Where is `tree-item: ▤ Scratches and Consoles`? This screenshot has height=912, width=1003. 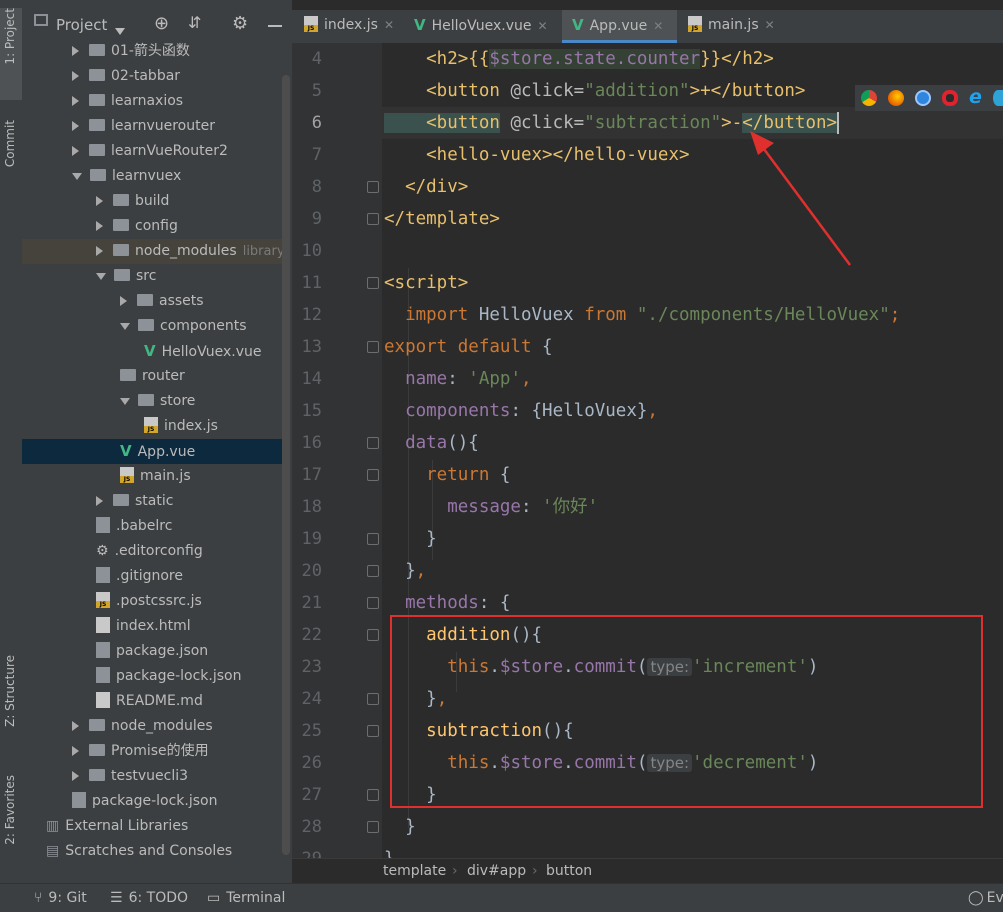
tree-item: ▤ Scratches and Consoles is located at coordinates (152, 851).